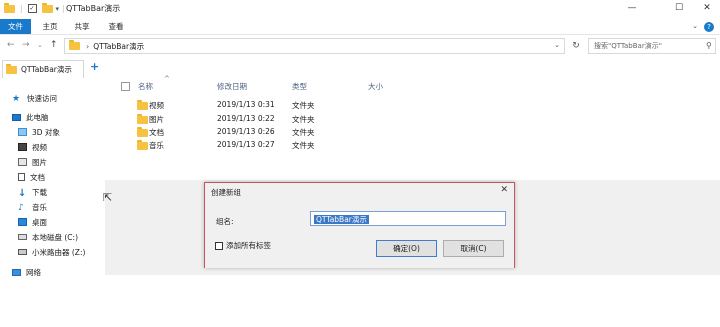 This screenshot has width=720, height=327. Describe the element at coordinates (314, 46) in the screenshot. I see `address-bar: › QTTabBar演示 ⌄` at that location.